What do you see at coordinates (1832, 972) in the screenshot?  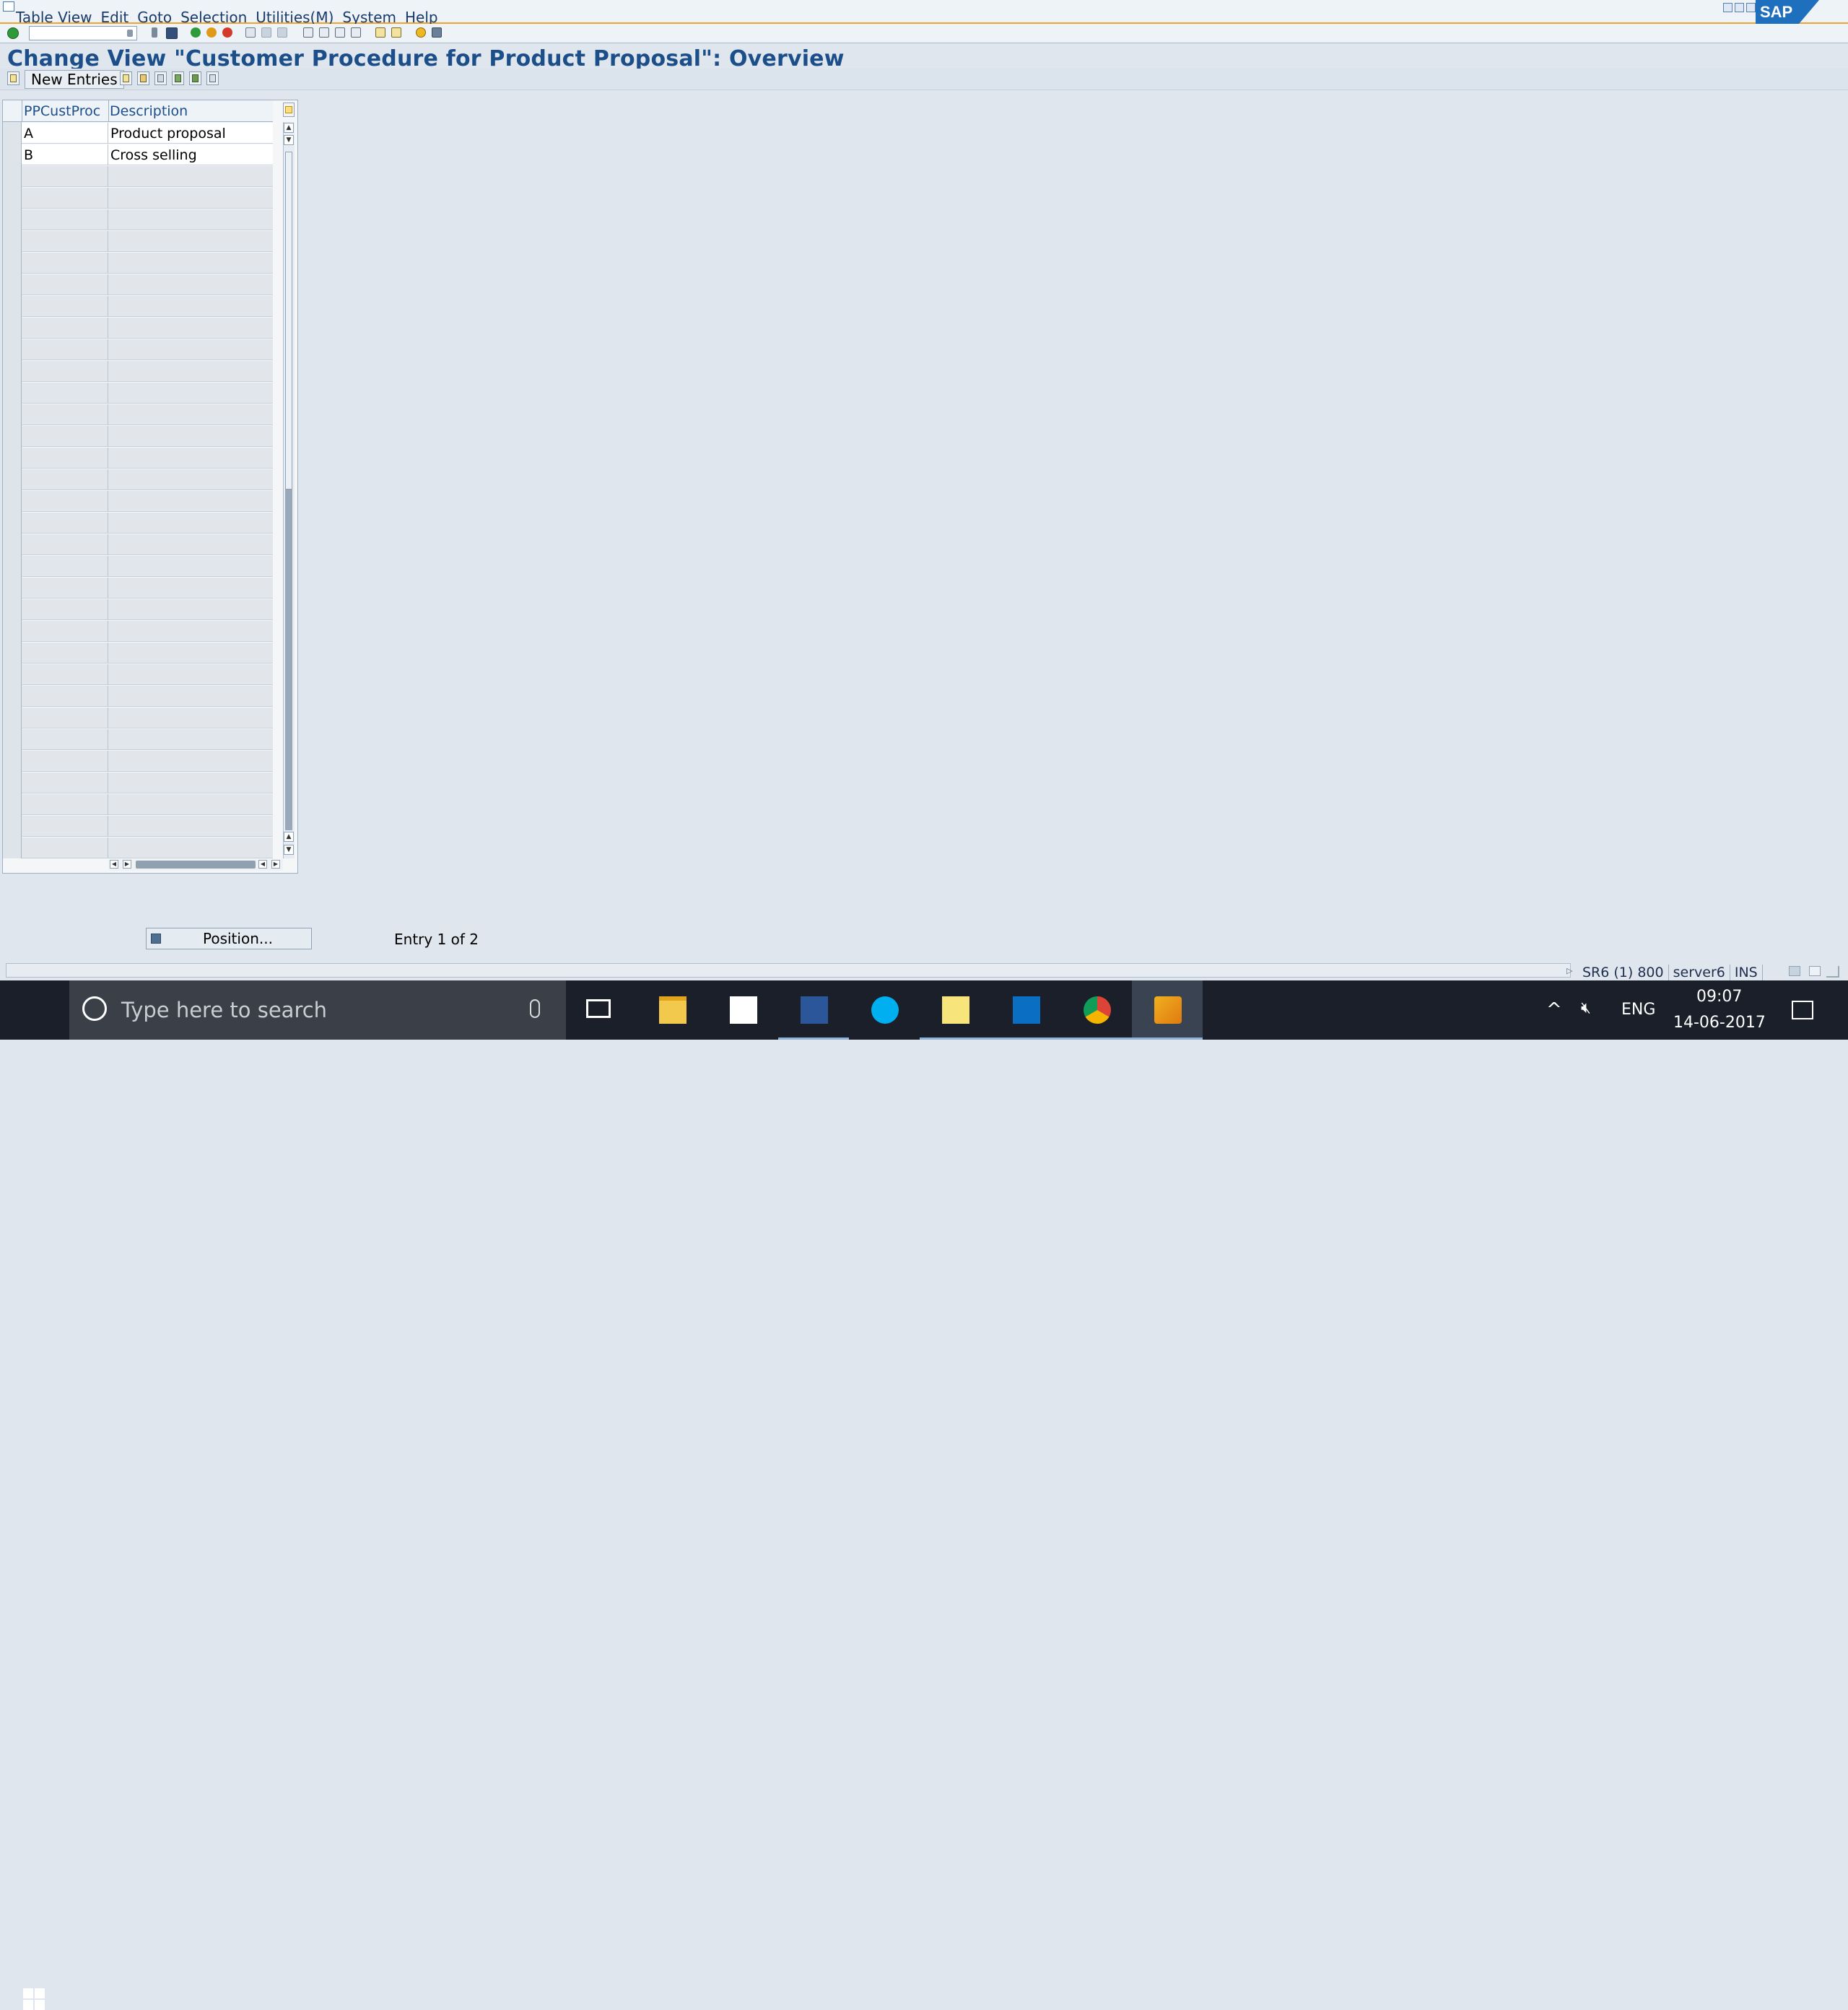 I see `resize-grip-icon` at bounding box center [1832, 972].